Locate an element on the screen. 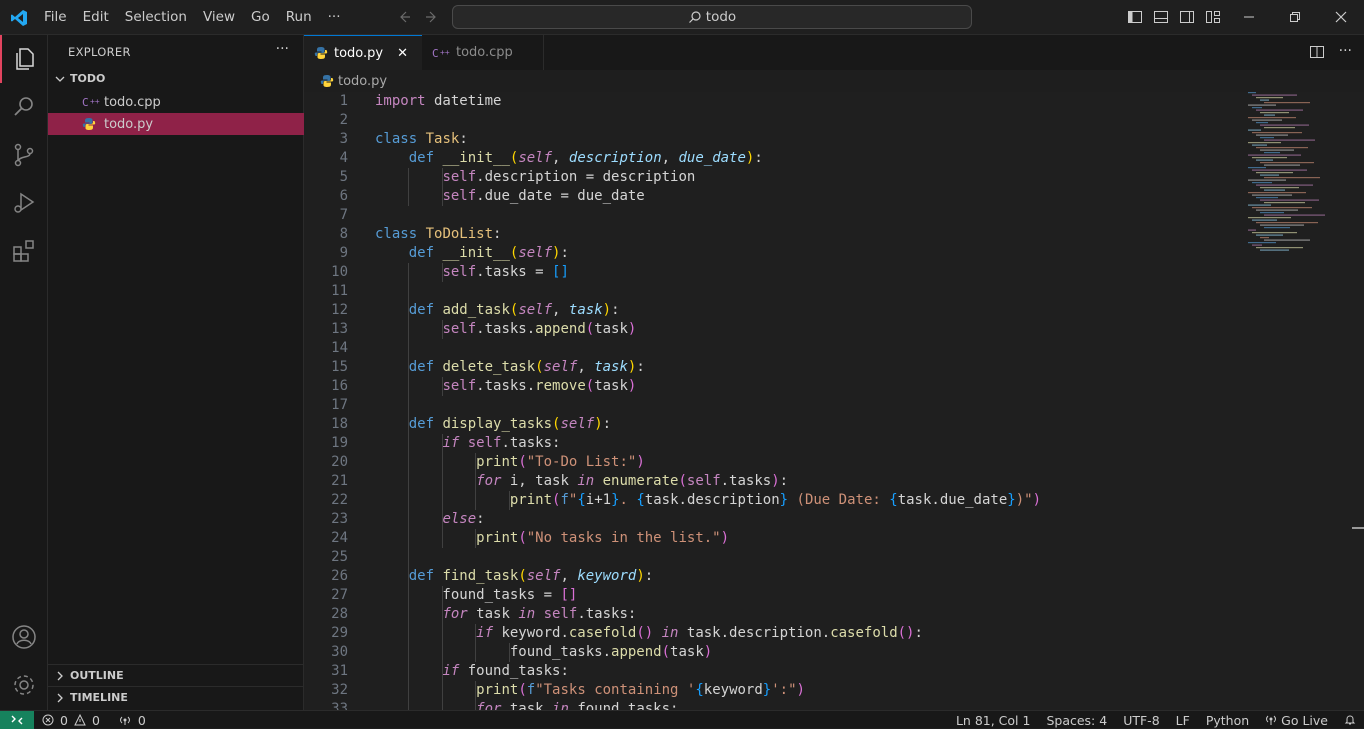 The height and width of the screenshot is (729, 1364). svg-text: C is located at coordinates (85, 102).